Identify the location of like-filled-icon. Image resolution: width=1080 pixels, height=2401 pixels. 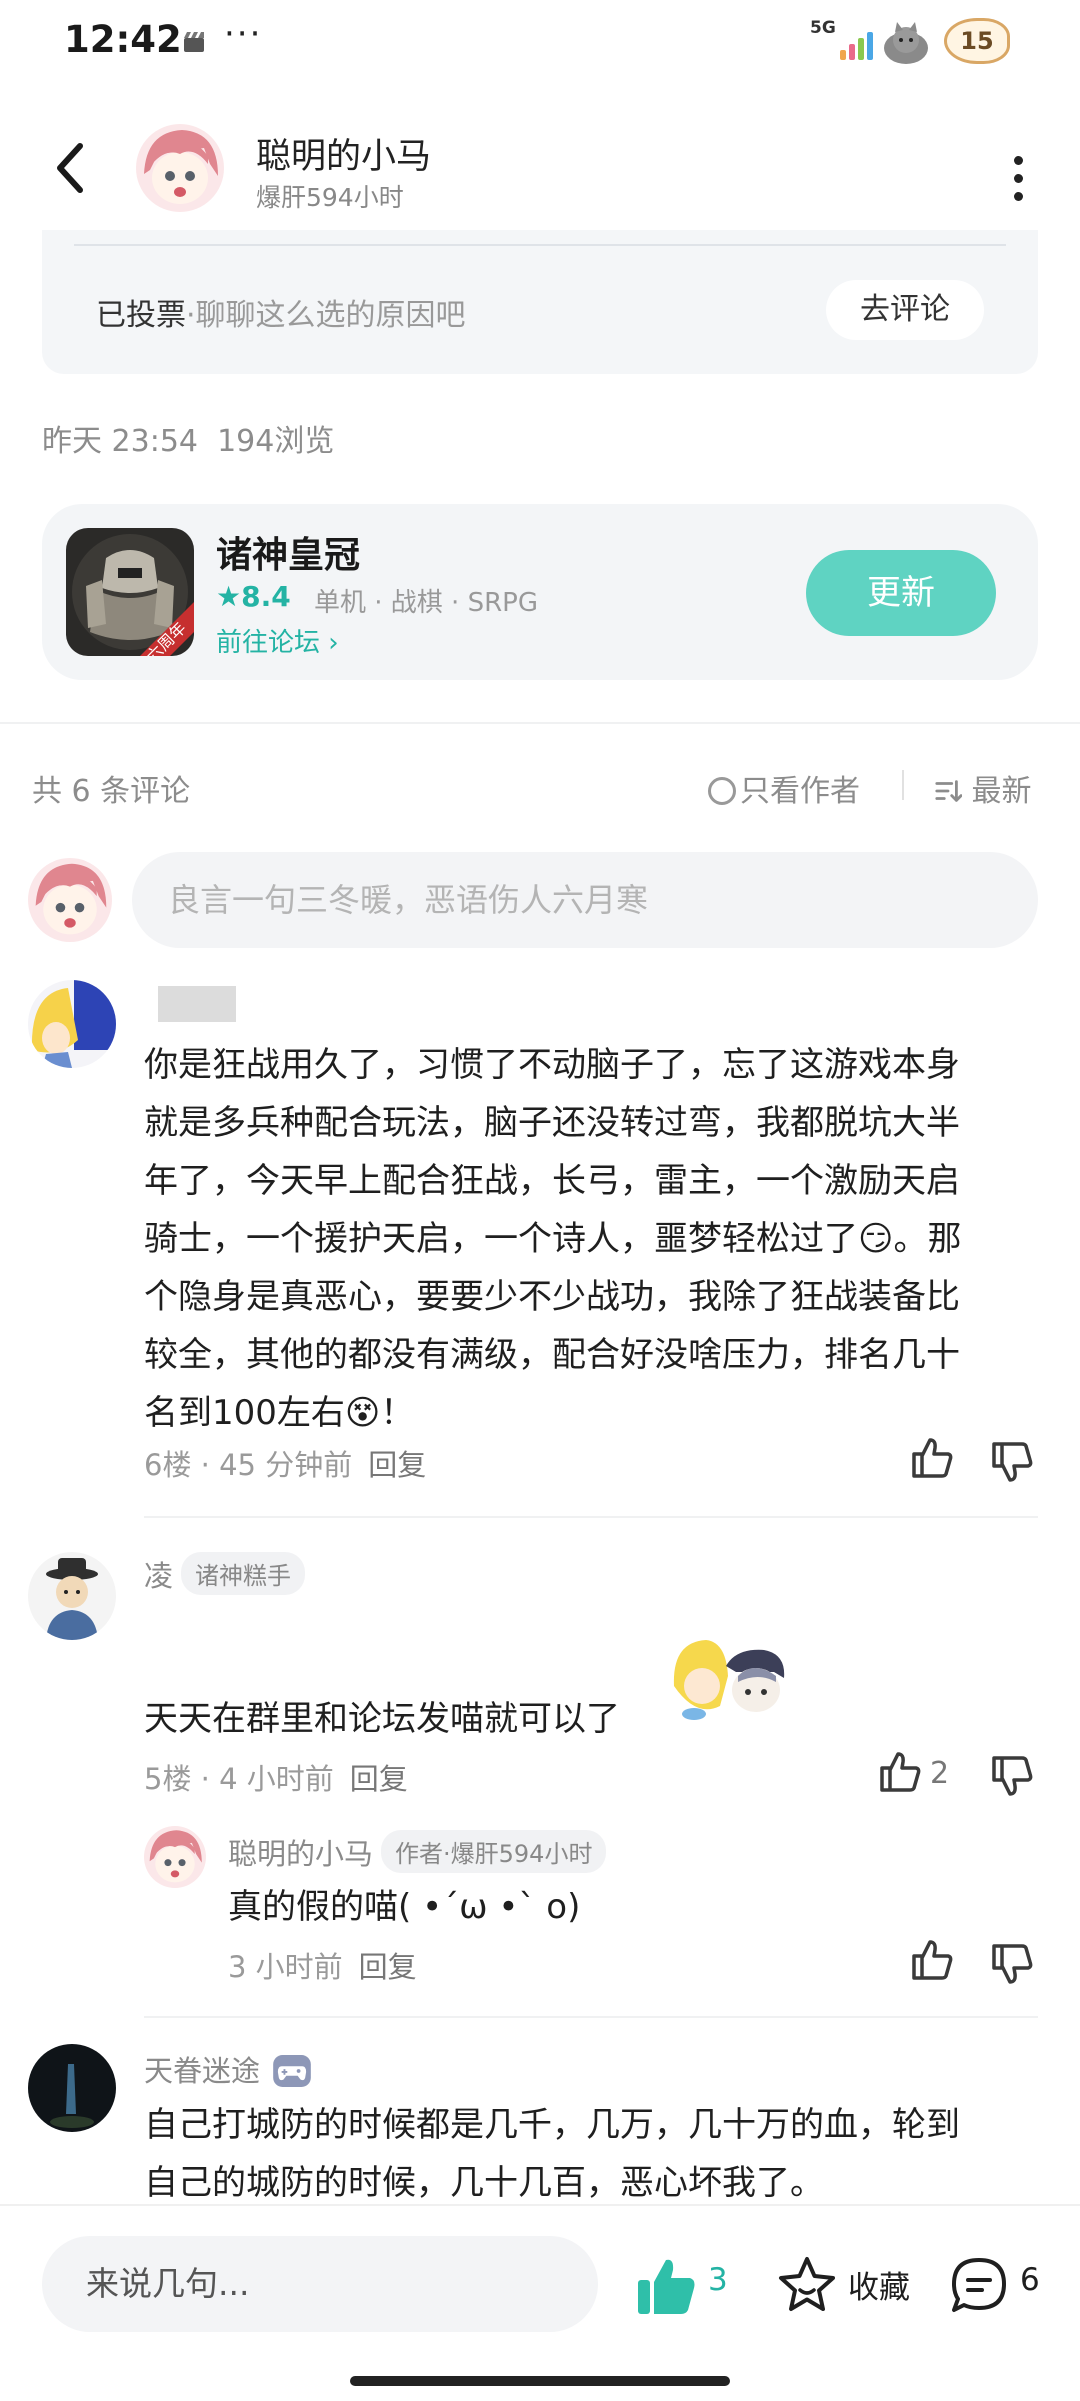
(667, 2286).